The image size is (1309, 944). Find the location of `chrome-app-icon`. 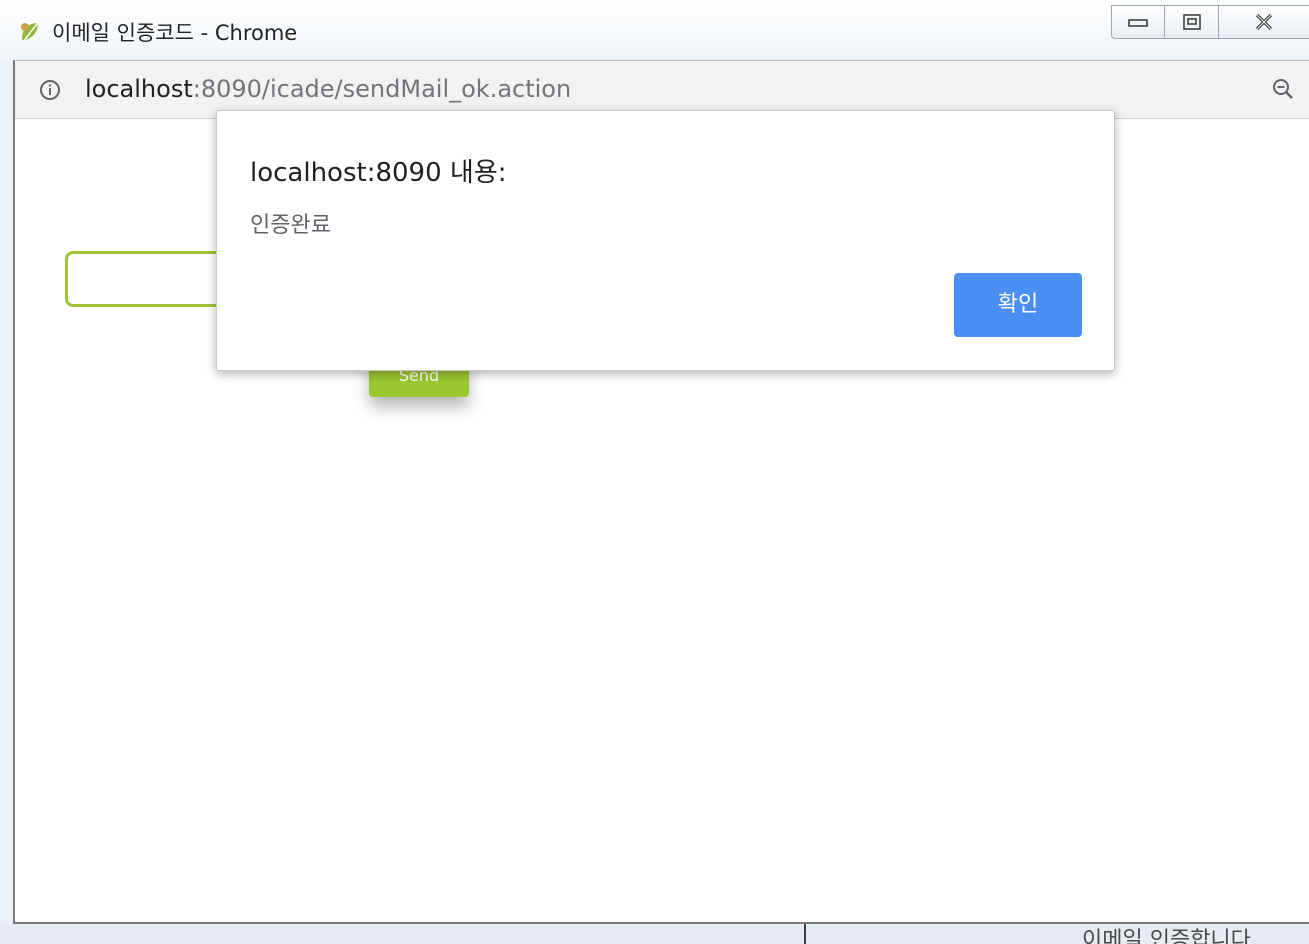

chrome-app-icon is located at coordinates (30, 32).